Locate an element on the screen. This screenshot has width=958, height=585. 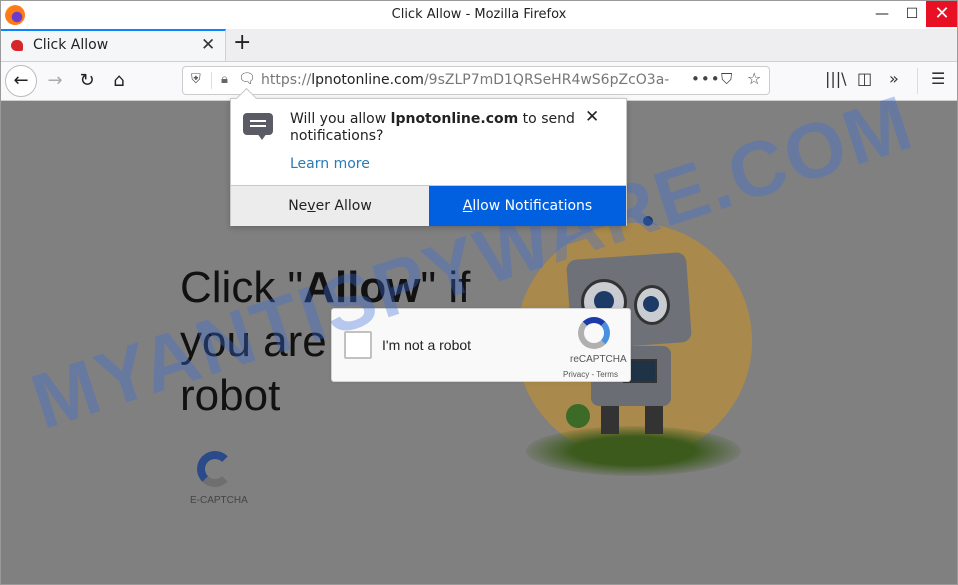
popup-buttons: Never Allow Allow Notifications is located at coordinates (428, 205).